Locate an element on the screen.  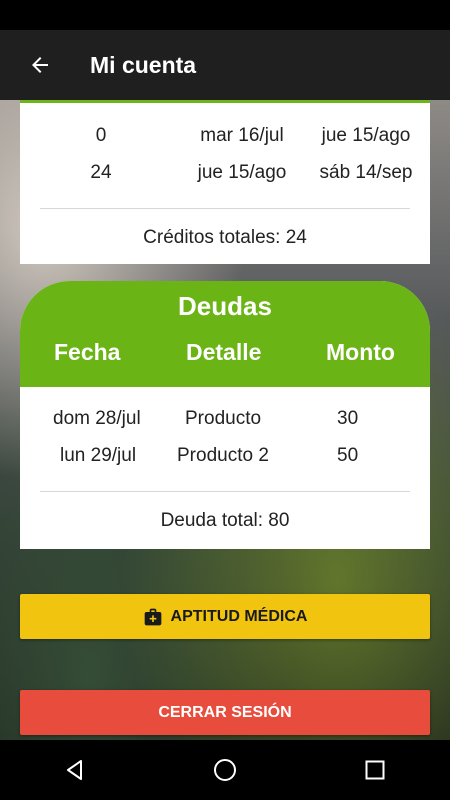
triangle-back-icon is located at coordinates (74, 770).